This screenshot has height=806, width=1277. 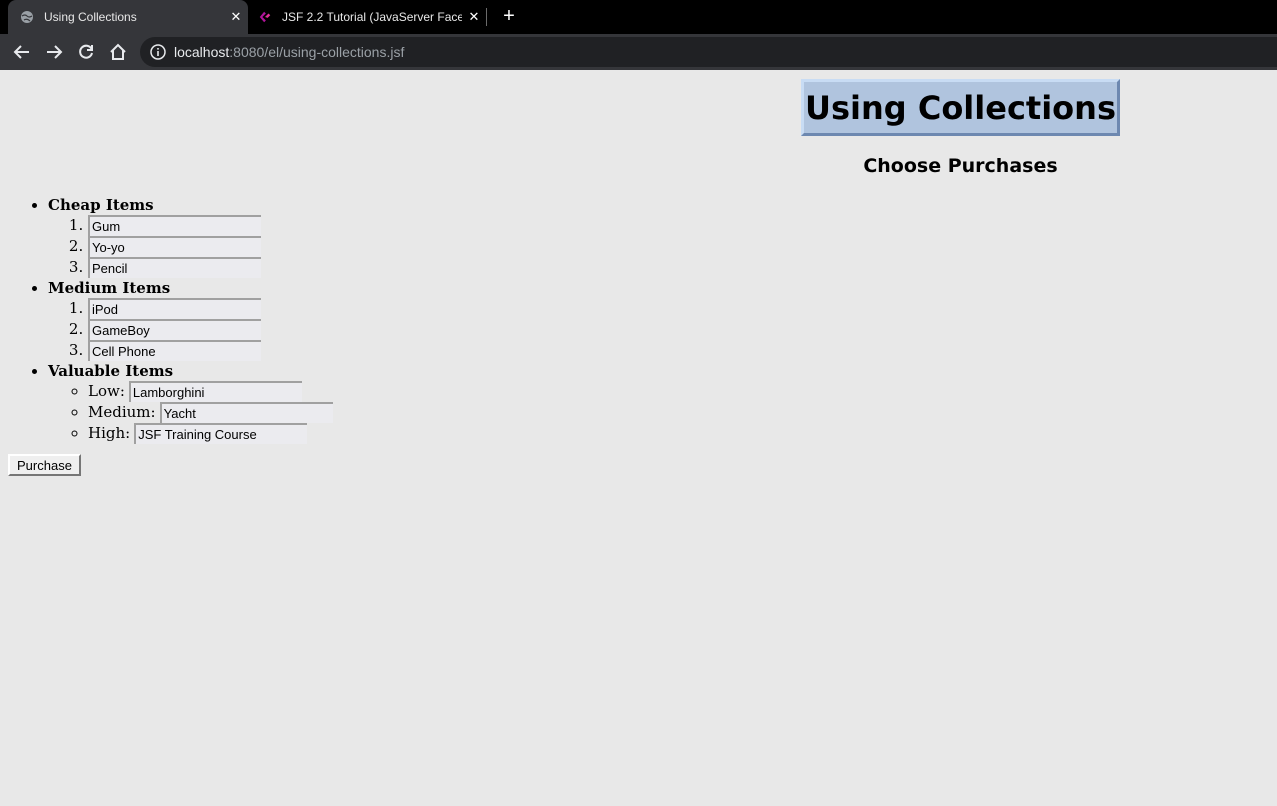 What do you see at coordinates (118, 52) in the screenshot?
I see `home-icon` at bounding box center [118, 52].